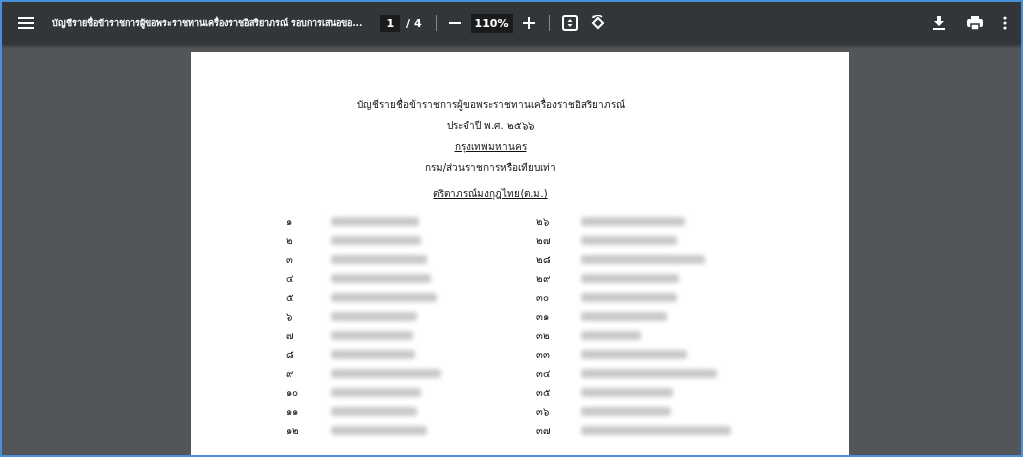 The height and width of the screenshot is (457, 1023). Describe the element at coordinates (528, 23) in the screenshot. I see `zoom-in-icon` at that location.